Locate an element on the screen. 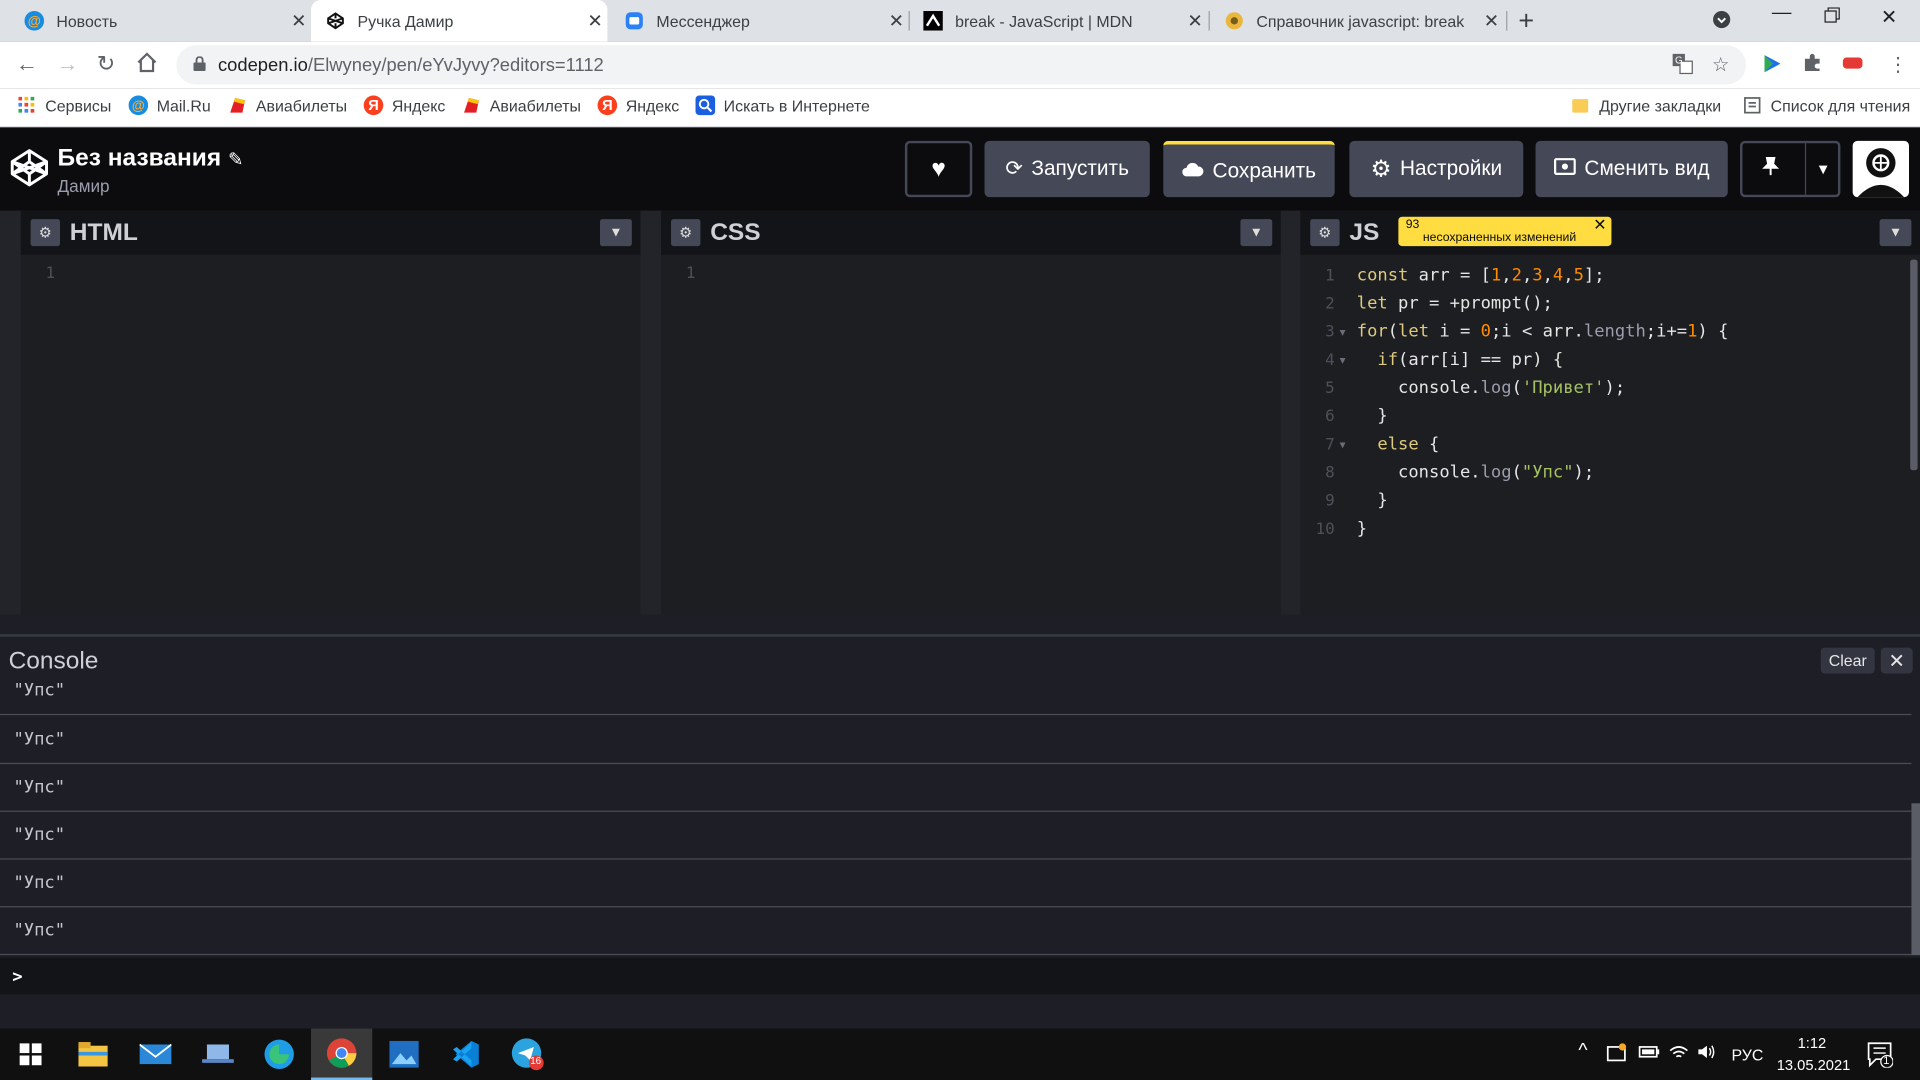 The image size is (1920, 1080). menu-dots-icon: ⋮ is located at coordinates (1898, 65).